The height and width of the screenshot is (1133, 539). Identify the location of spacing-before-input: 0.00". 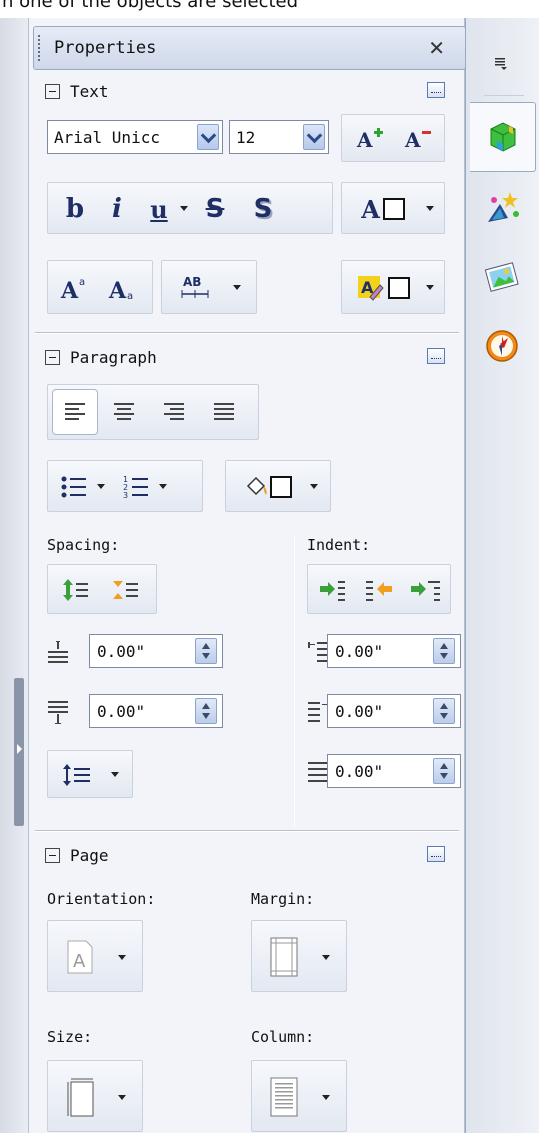
(156, 651).